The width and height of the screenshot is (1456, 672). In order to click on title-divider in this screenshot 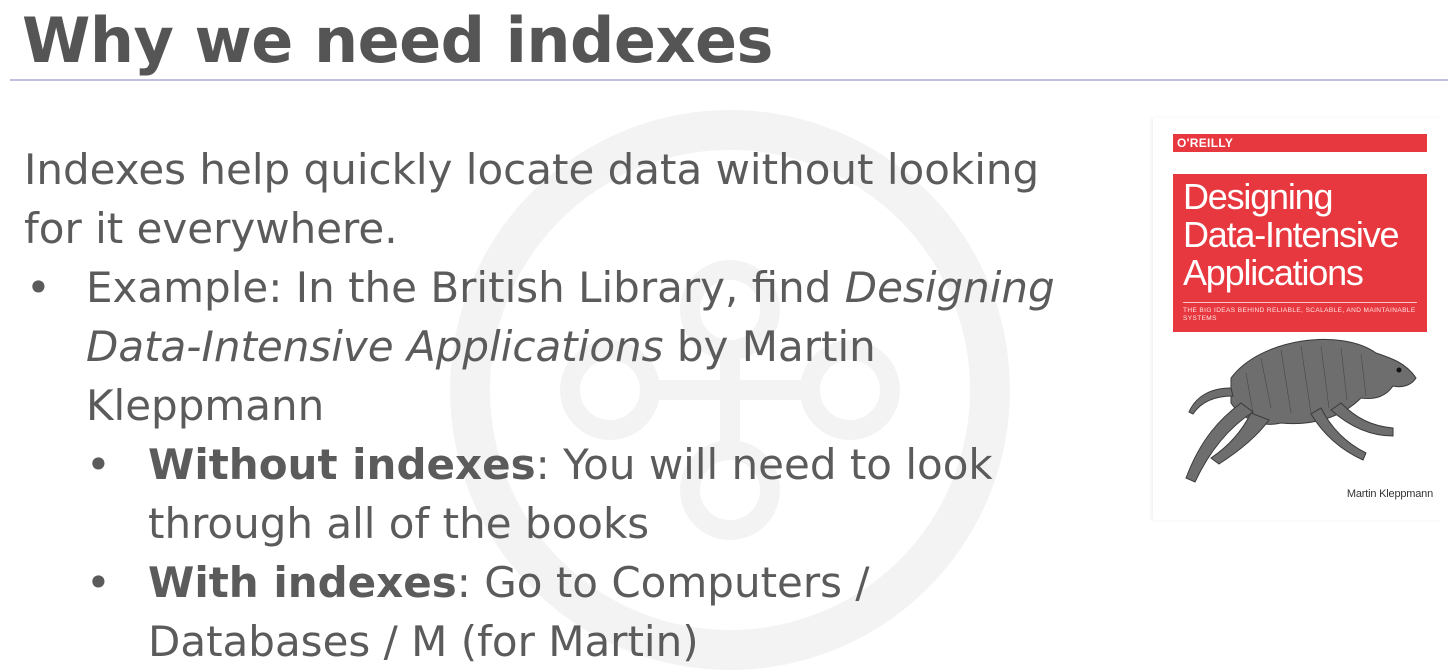, I will do `click(729, 80)`.